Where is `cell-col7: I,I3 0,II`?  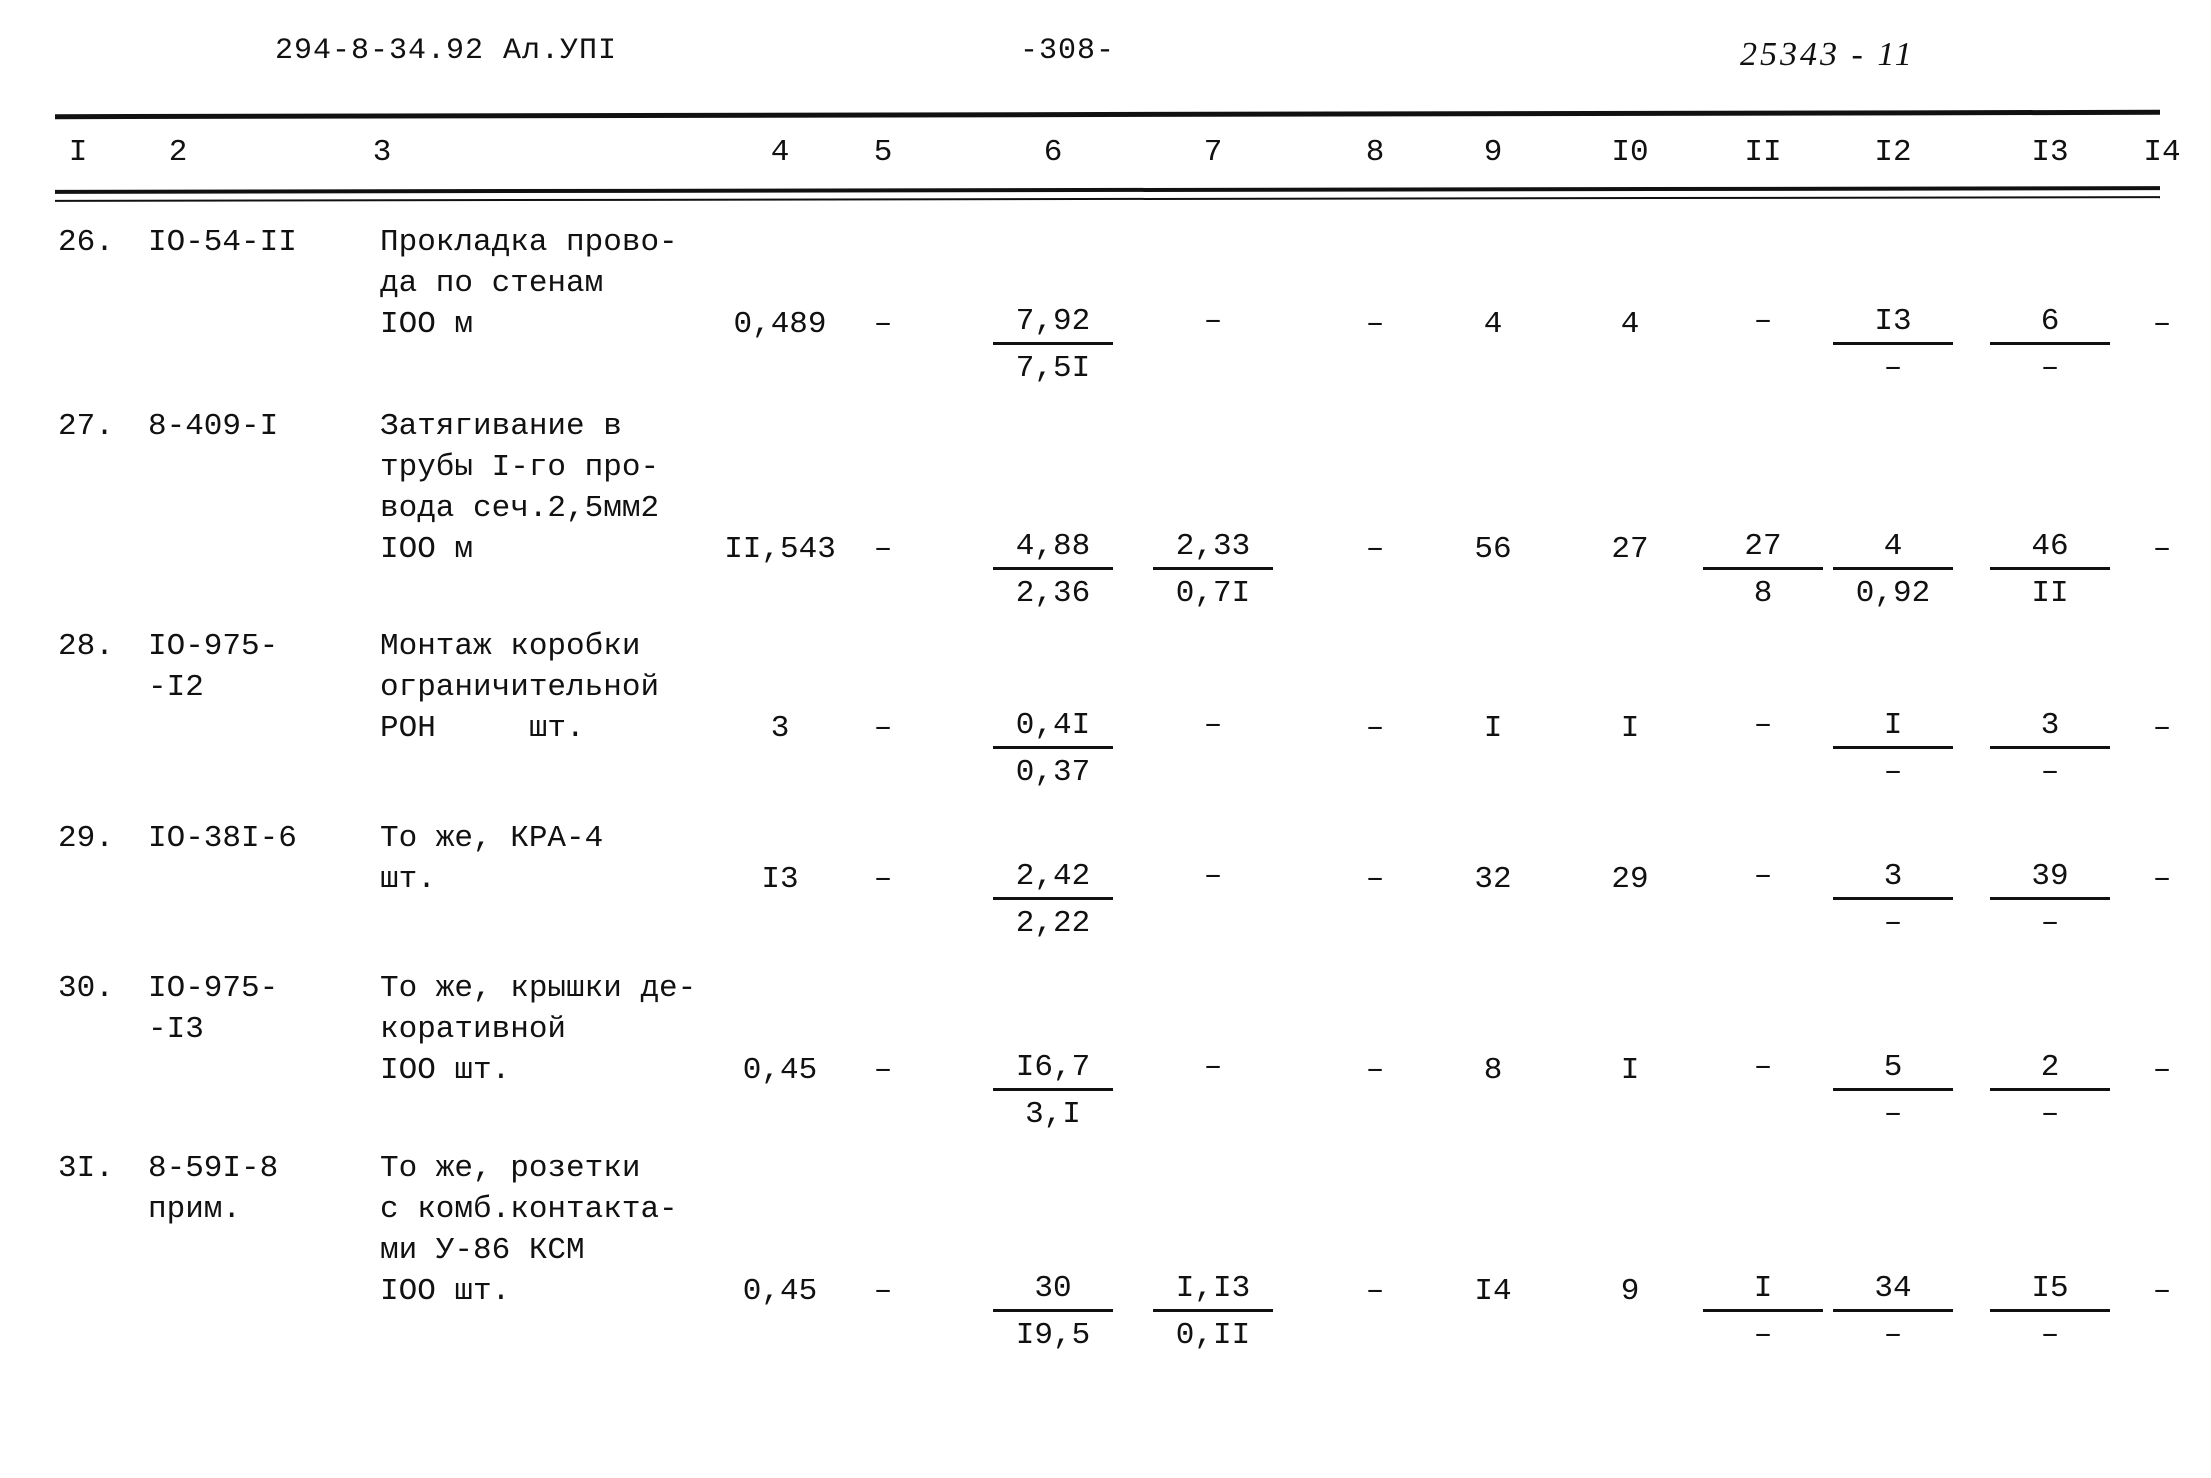 cell-col7: I,I3 0,II is located at coordinates (1213, 1312).